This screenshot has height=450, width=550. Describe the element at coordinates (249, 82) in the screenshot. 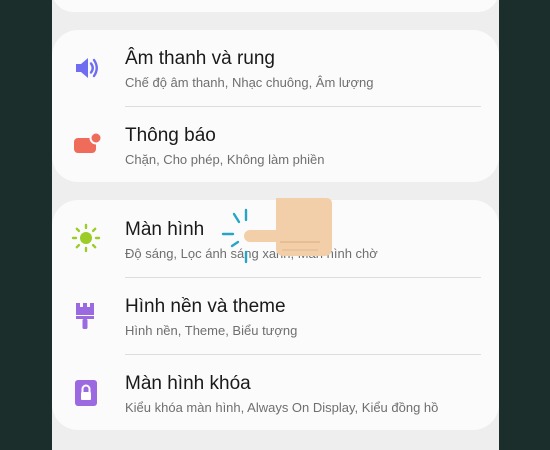

I see `sound-subtitle: Chế độ âm thanh, Nhạc chuông, Âm lượng` at that location.